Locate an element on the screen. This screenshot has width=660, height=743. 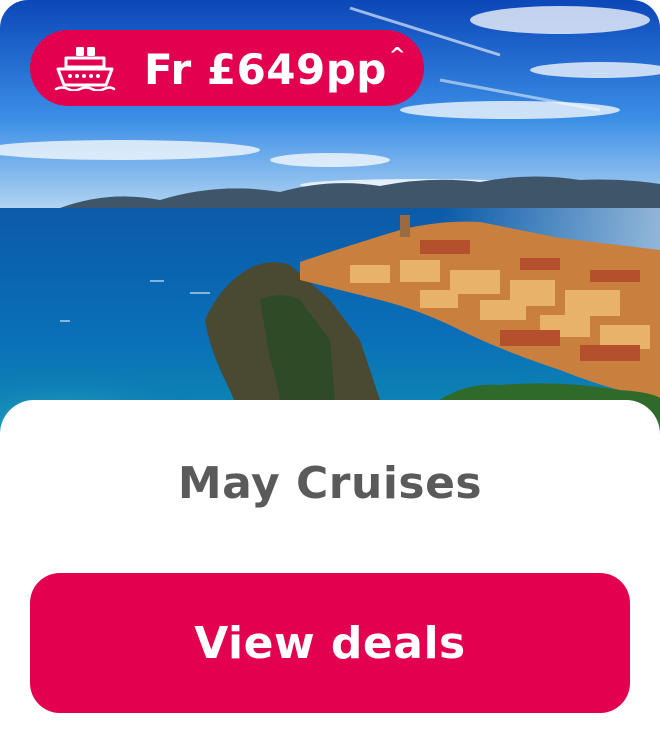
price-footnote-mark: ^ is located at coordinates (397, 54).